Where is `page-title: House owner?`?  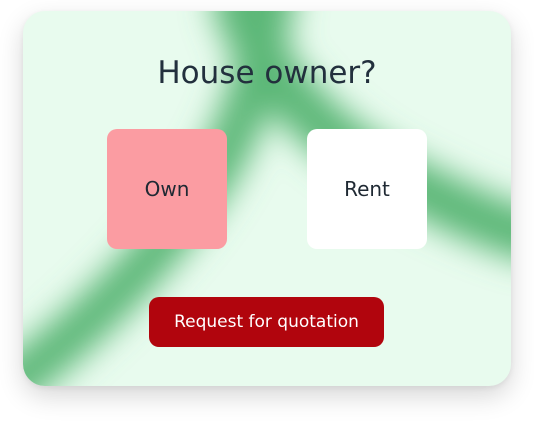
page-title: House owner? is located at coordinates (267, 73).